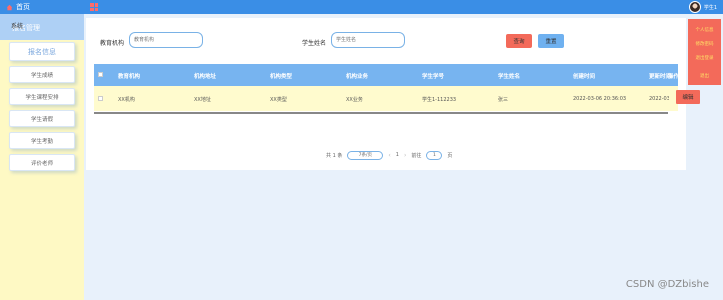  What do you see at coordinates (129, 77) in the screenshot?
I see `column-header: 教育机构` at bounding box center [129, 77].